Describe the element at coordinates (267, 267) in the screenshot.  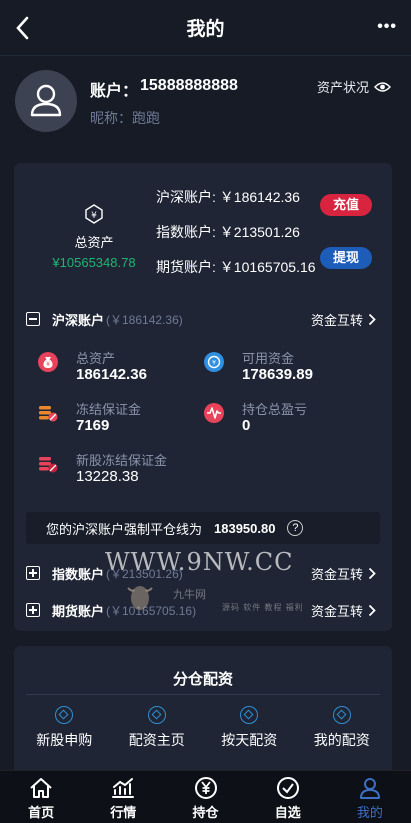
I see `sub-account-value: ￥10165705.16` at that location.